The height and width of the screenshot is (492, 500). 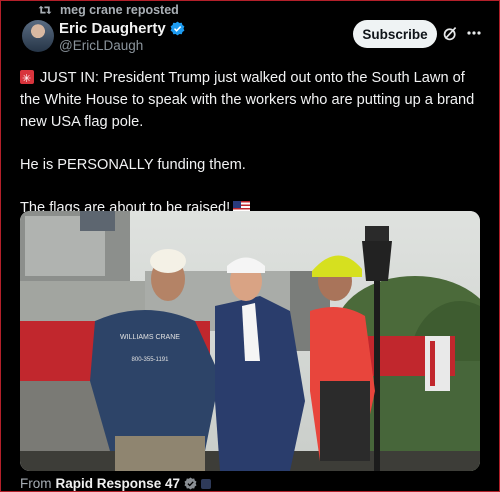 What do you see at coordinates (119, 10) in the screenshot?
I see `repost-label: meg crane reposted` at bounding box center [119, 10].